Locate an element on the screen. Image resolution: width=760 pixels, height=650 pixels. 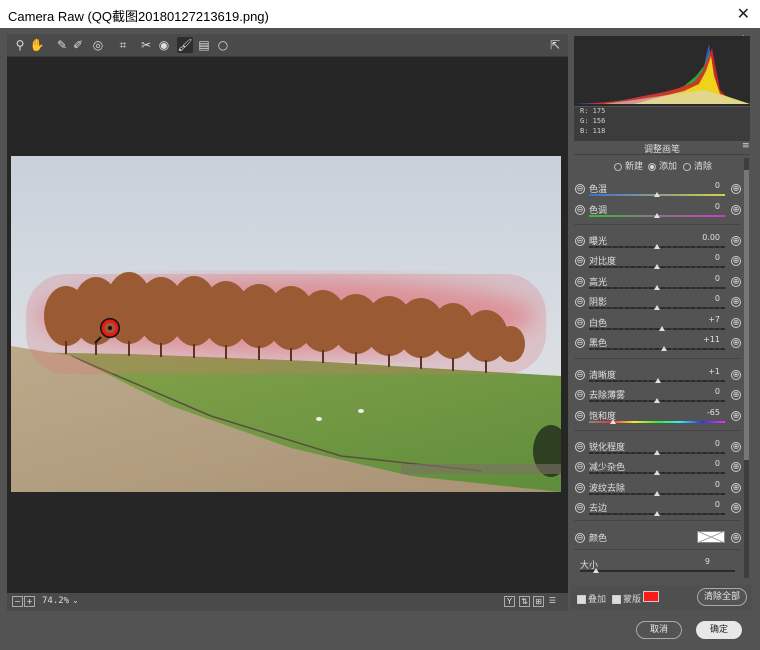
slider-value: 0.00 is located at coordinates (702, 237).